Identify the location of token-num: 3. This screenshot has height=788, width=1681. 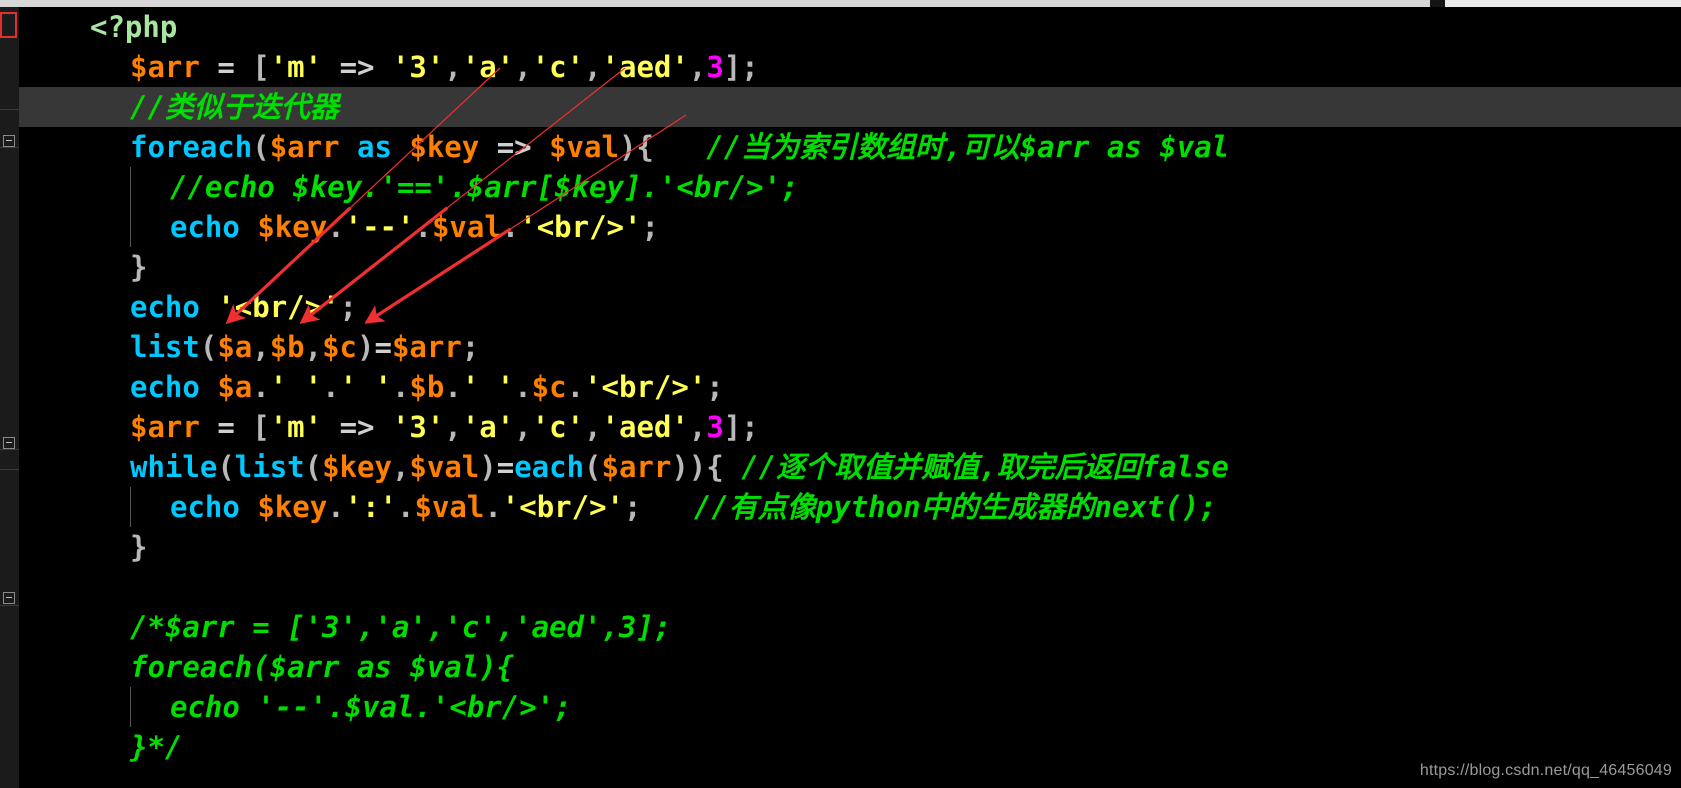
(715, 67).